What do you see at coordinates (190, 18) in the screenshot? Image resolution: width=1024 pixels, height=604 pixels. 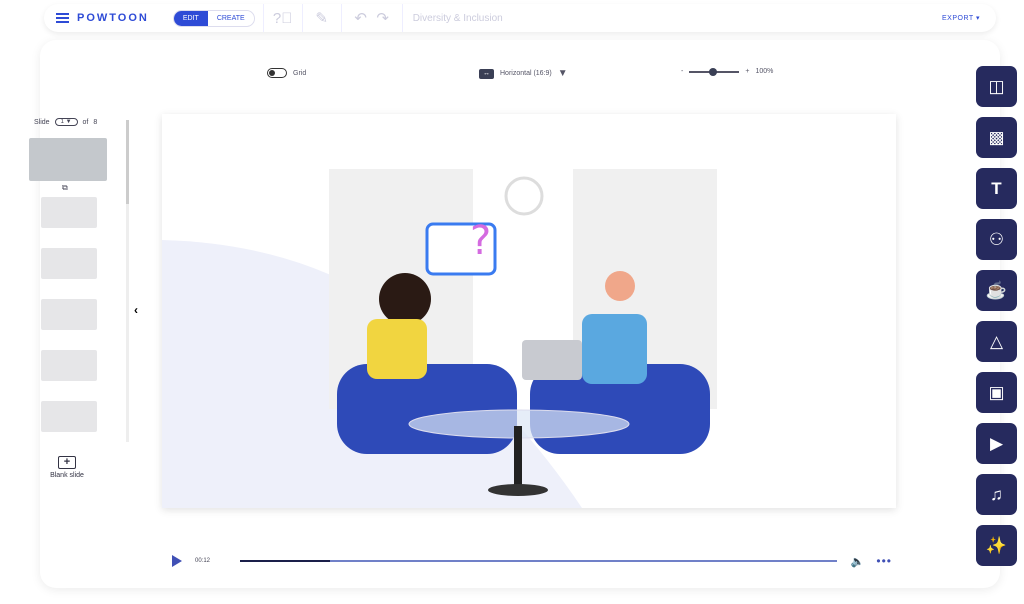 I see `edit-mode-button: EDIT` at bounding box center [190, 18].